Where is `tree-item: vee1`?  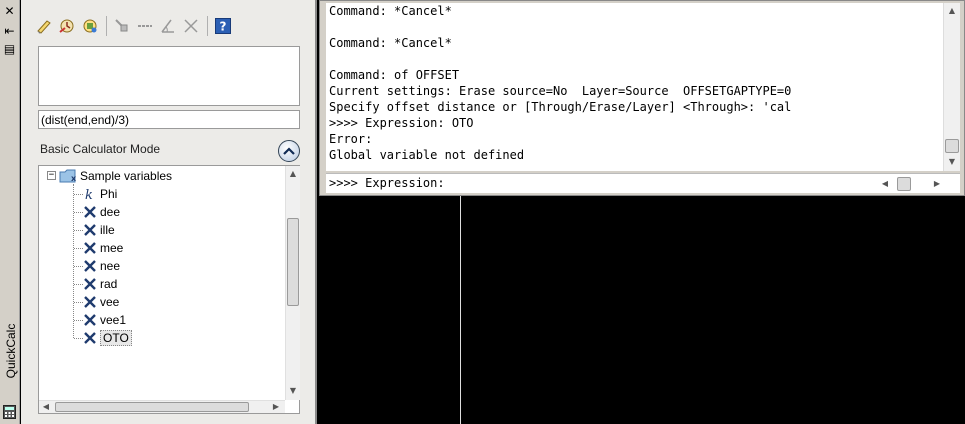 tree-item: vee1 is located at coordinates (104, 320).